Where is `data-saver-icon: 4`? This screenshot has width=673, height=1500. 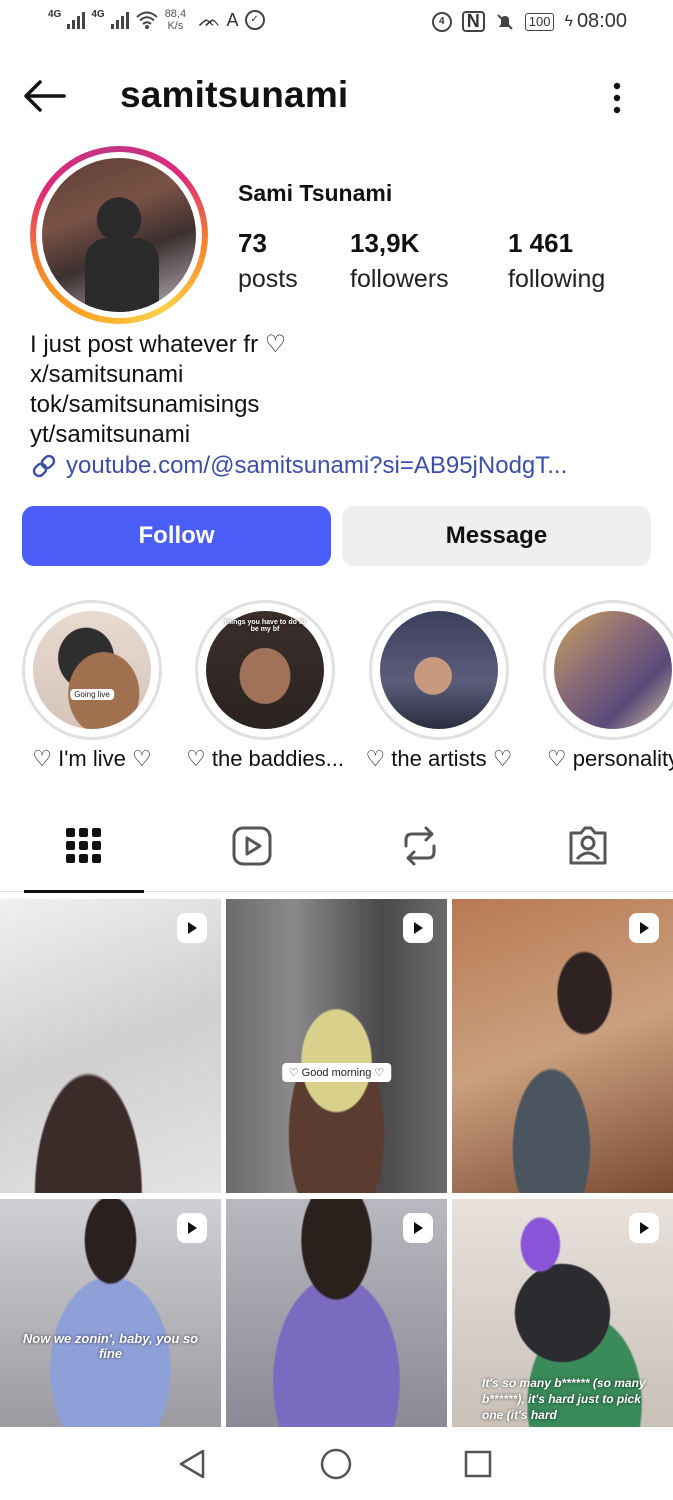 data-saver-icon: 4 is located at coordinates (441, 21).